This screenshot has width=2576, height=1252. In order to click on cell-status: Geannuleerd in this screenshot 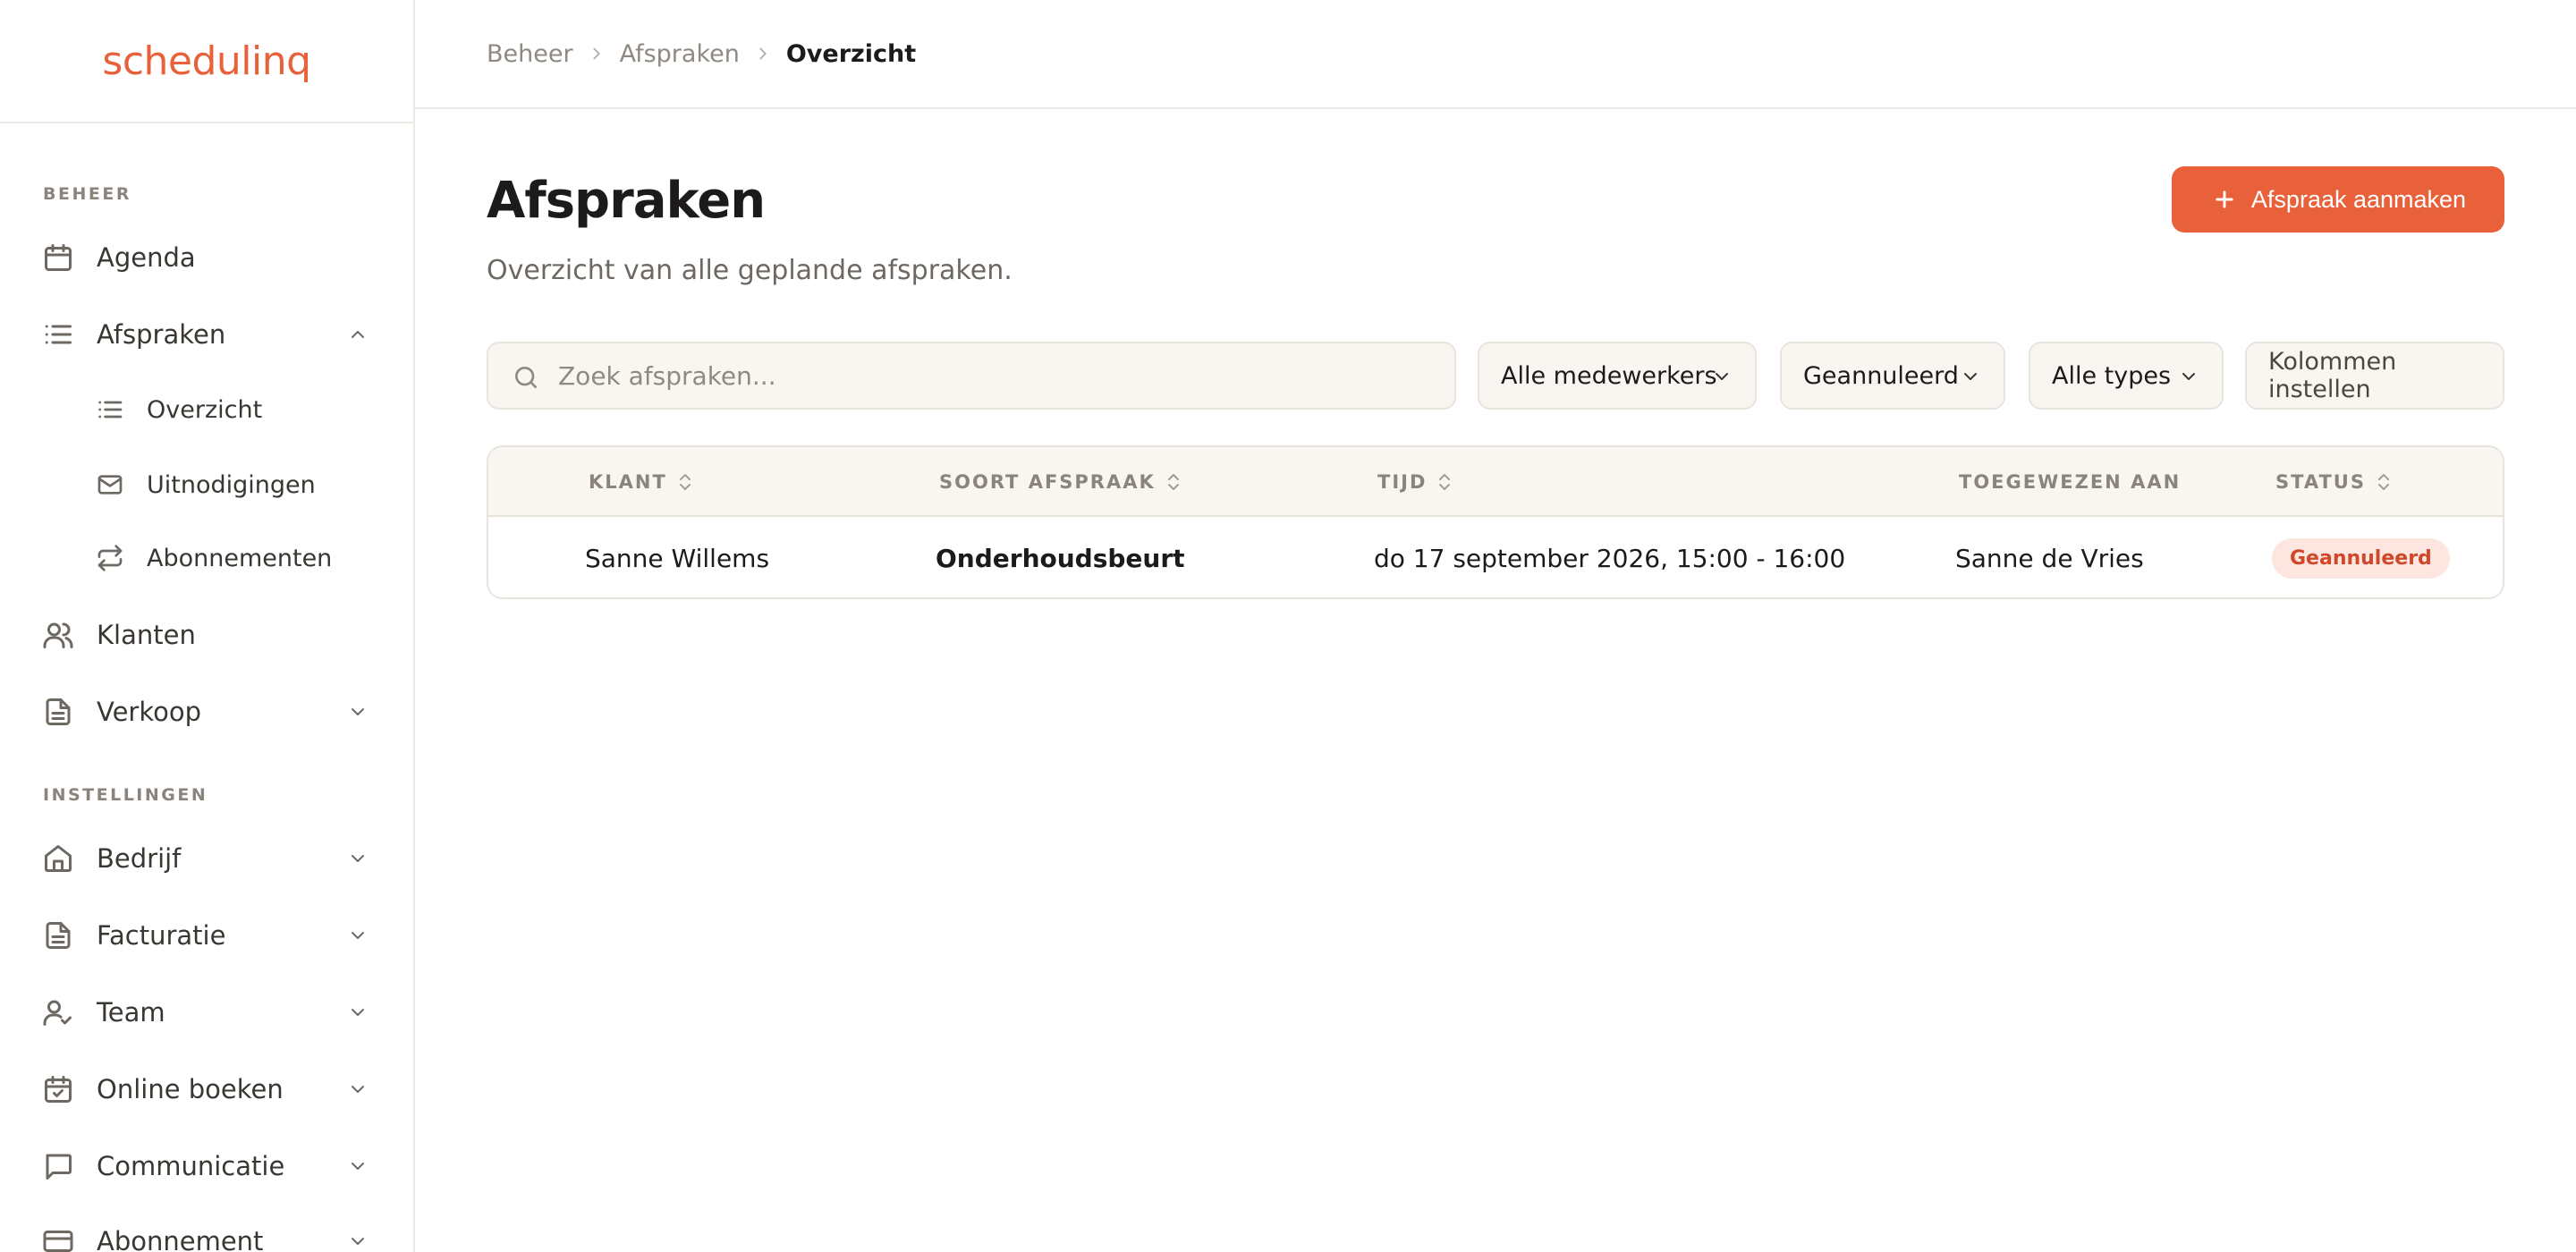, I will do `click(2361, 557)`.